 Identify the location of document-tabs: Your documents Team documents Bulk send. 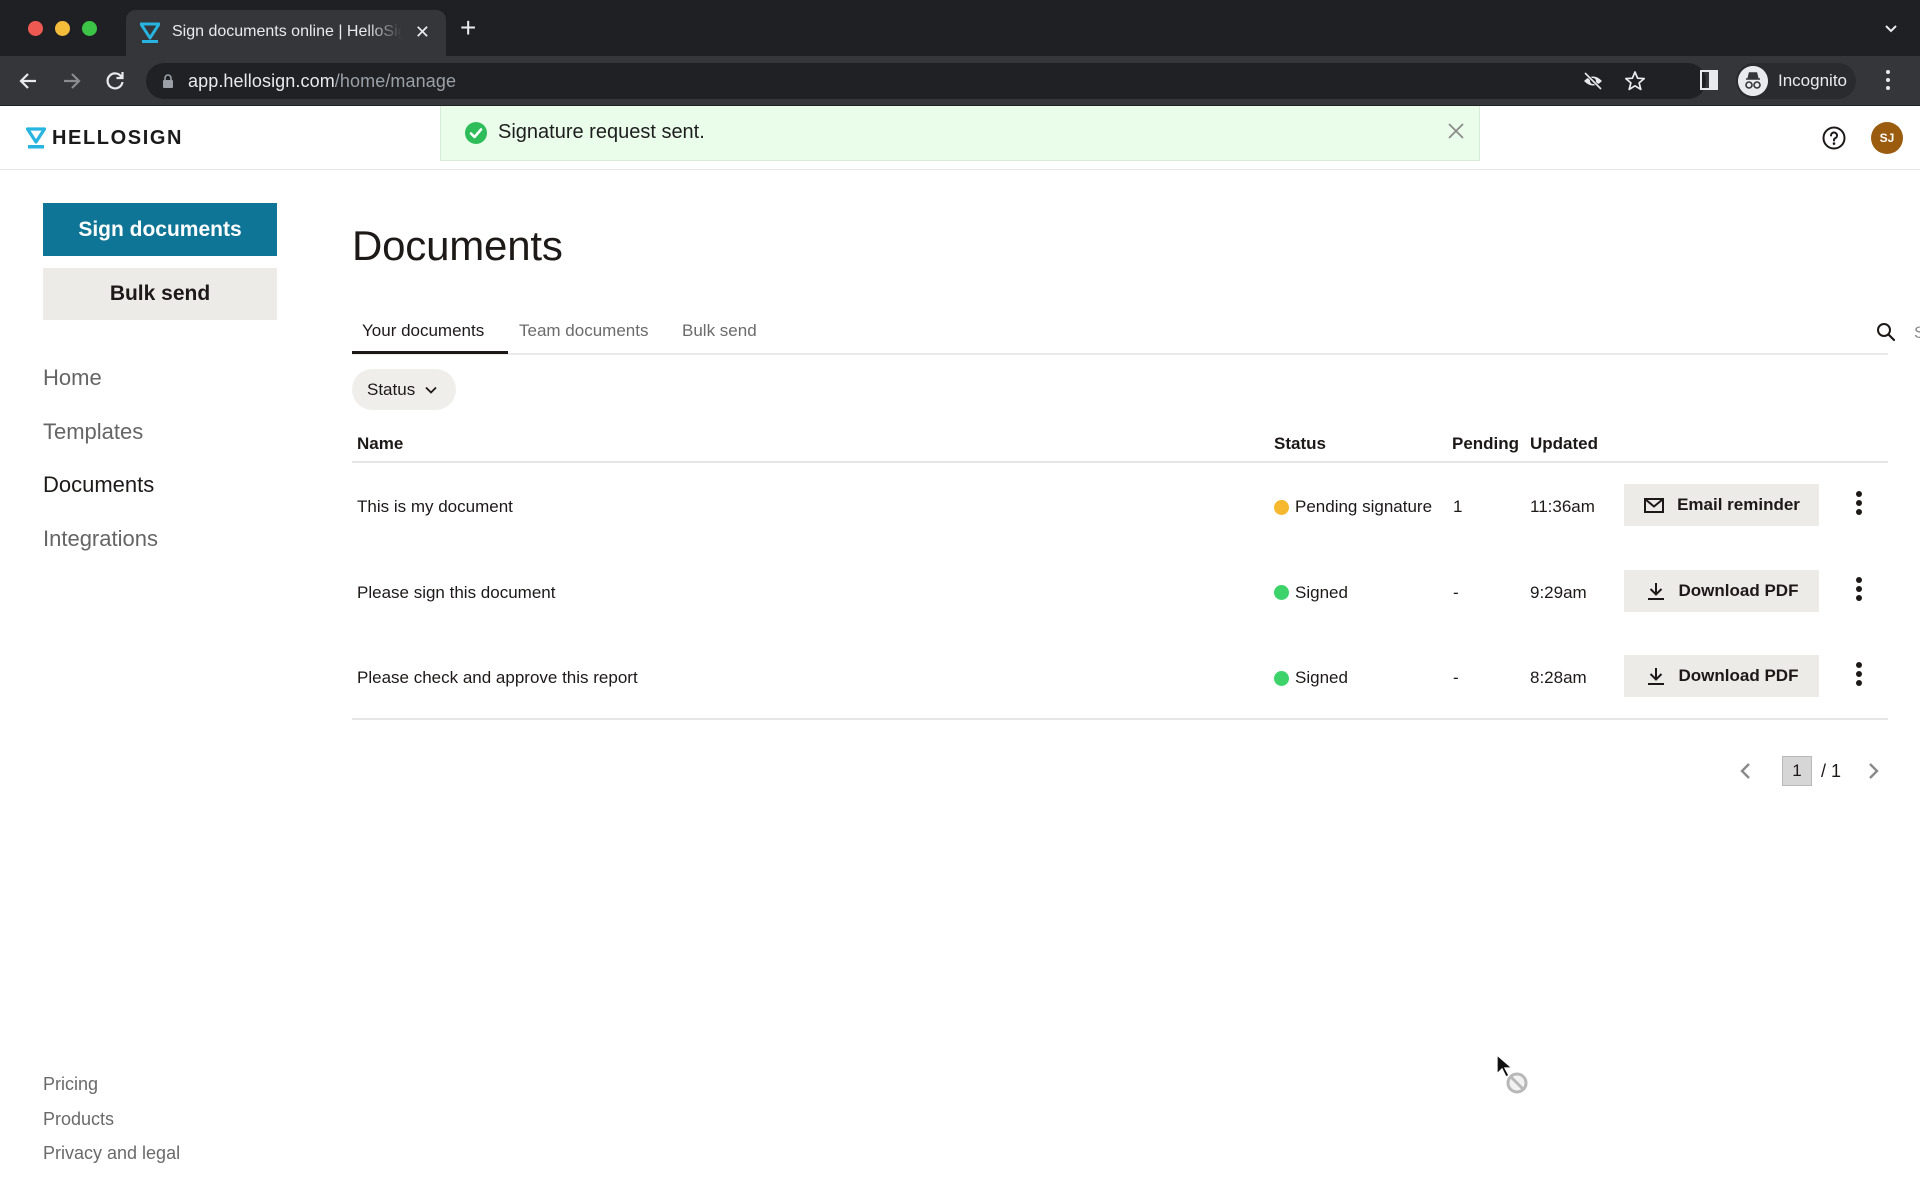
(1136, 333).